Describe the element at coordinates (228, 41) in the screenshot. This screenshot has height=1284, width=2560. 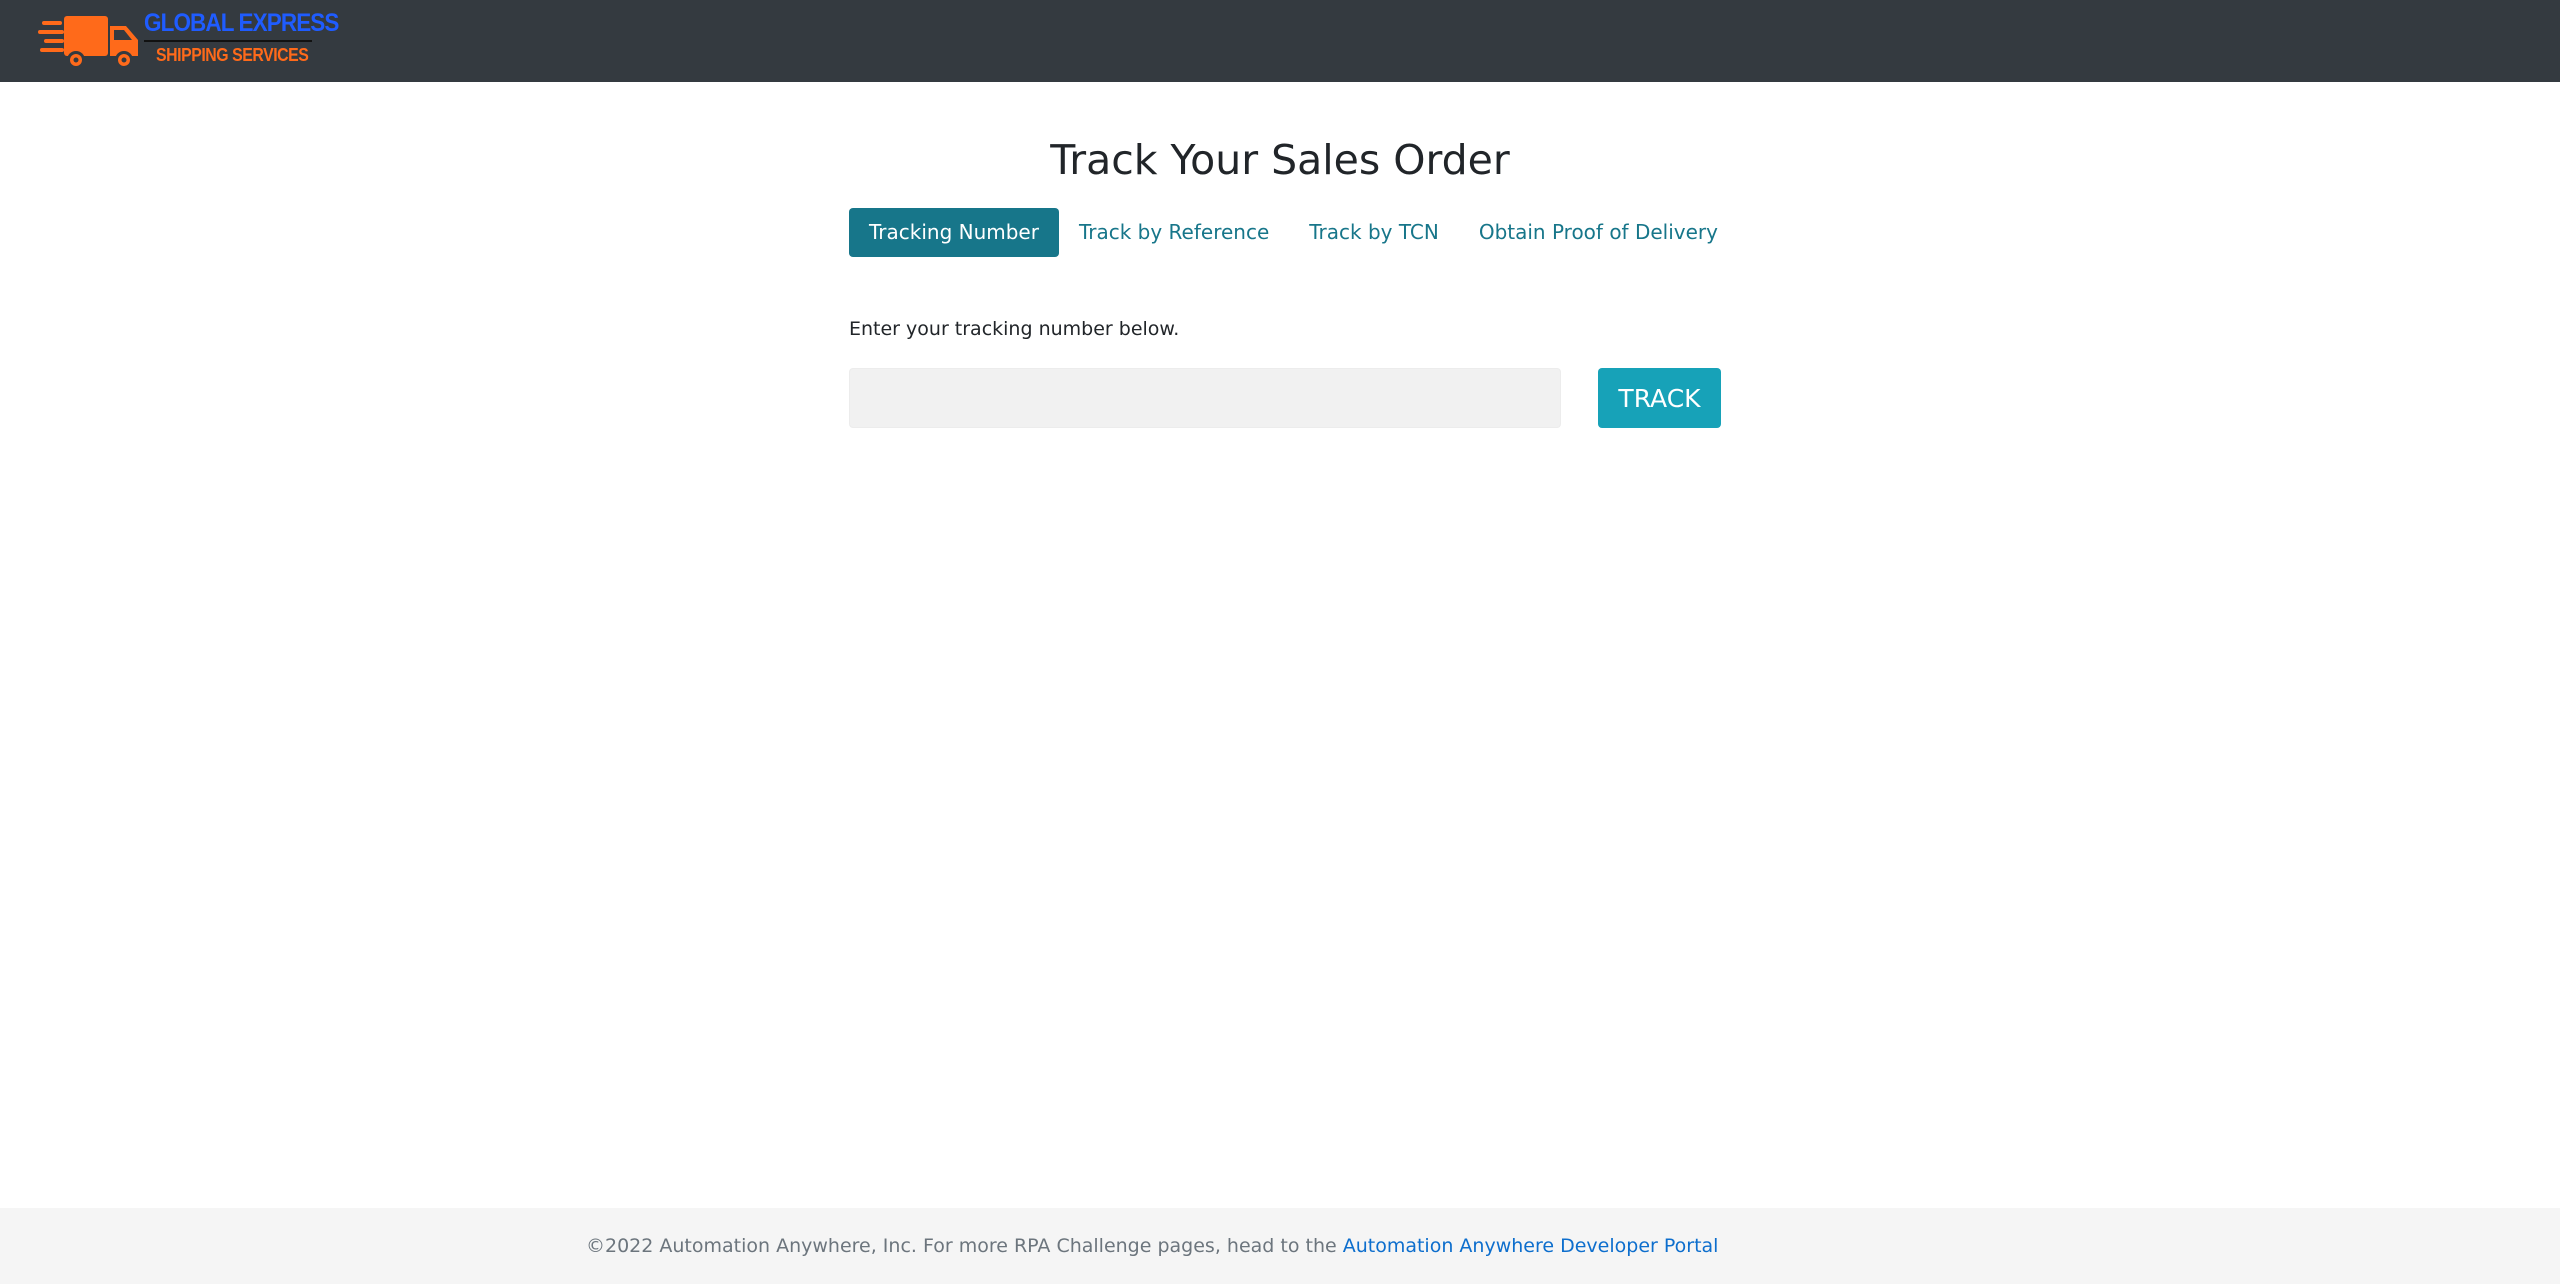
I see `brand-divider` at that location.